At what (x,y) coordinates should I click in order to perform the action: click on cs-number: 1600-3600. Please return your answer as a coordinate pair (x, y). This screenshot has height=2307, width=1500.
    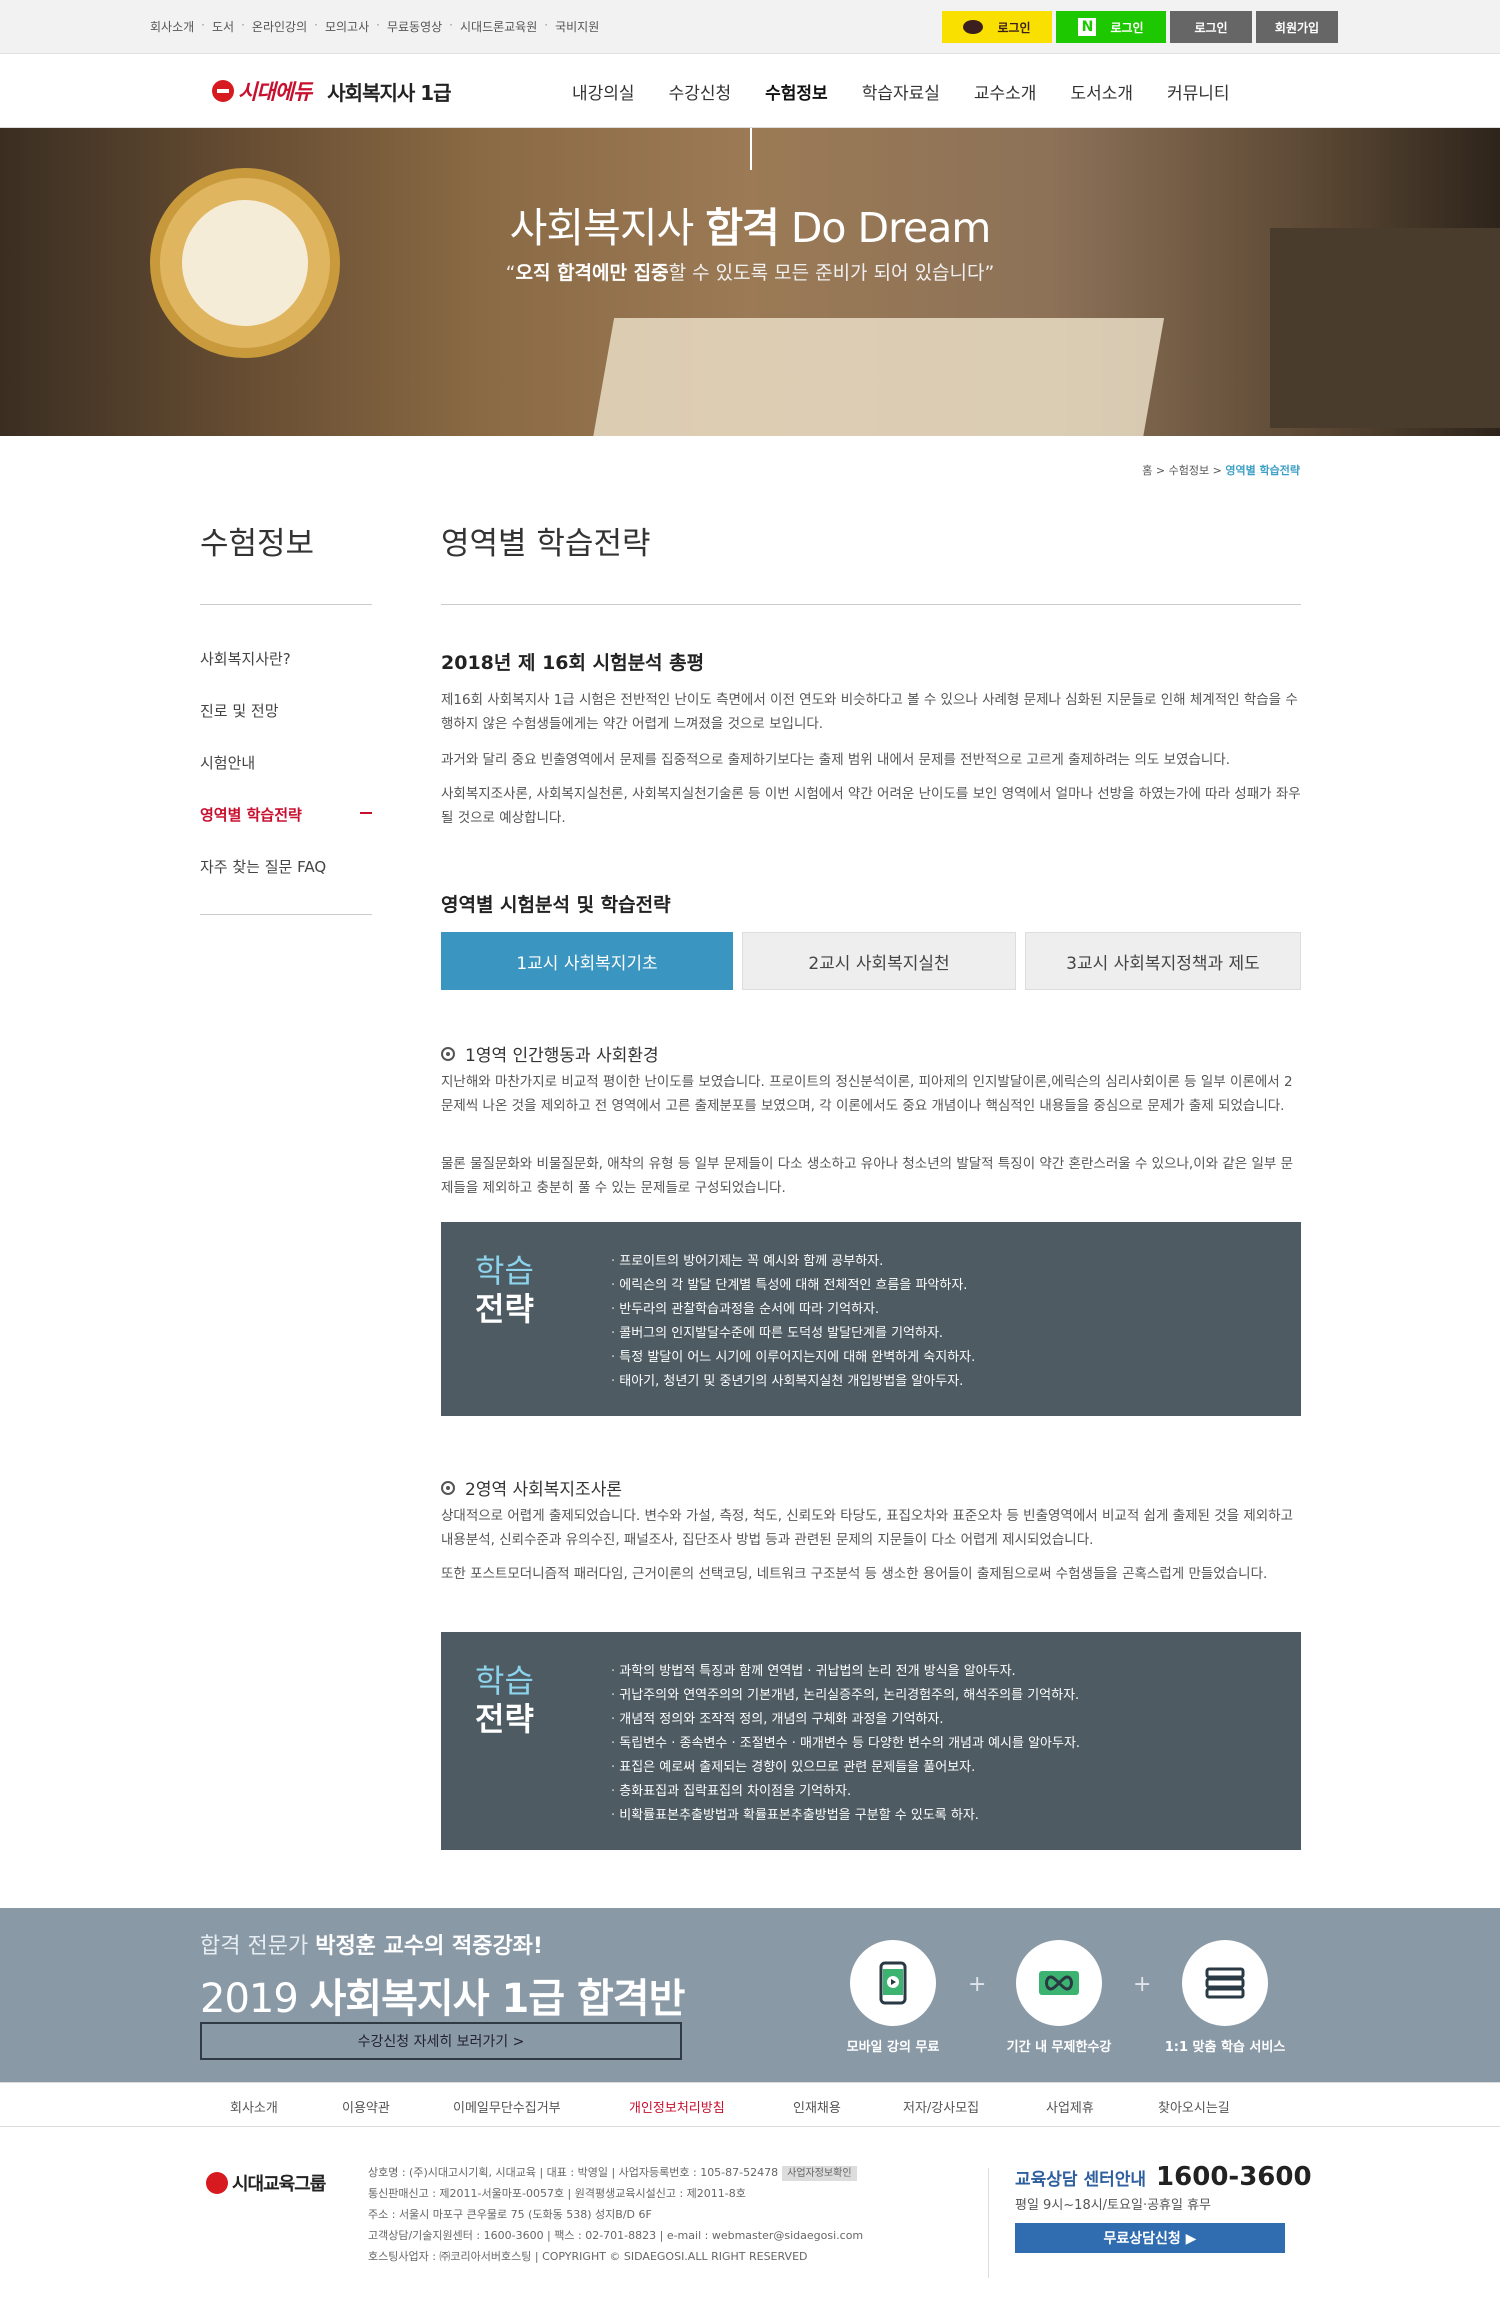
    Looking at the image, I should click on (1234, 2177).